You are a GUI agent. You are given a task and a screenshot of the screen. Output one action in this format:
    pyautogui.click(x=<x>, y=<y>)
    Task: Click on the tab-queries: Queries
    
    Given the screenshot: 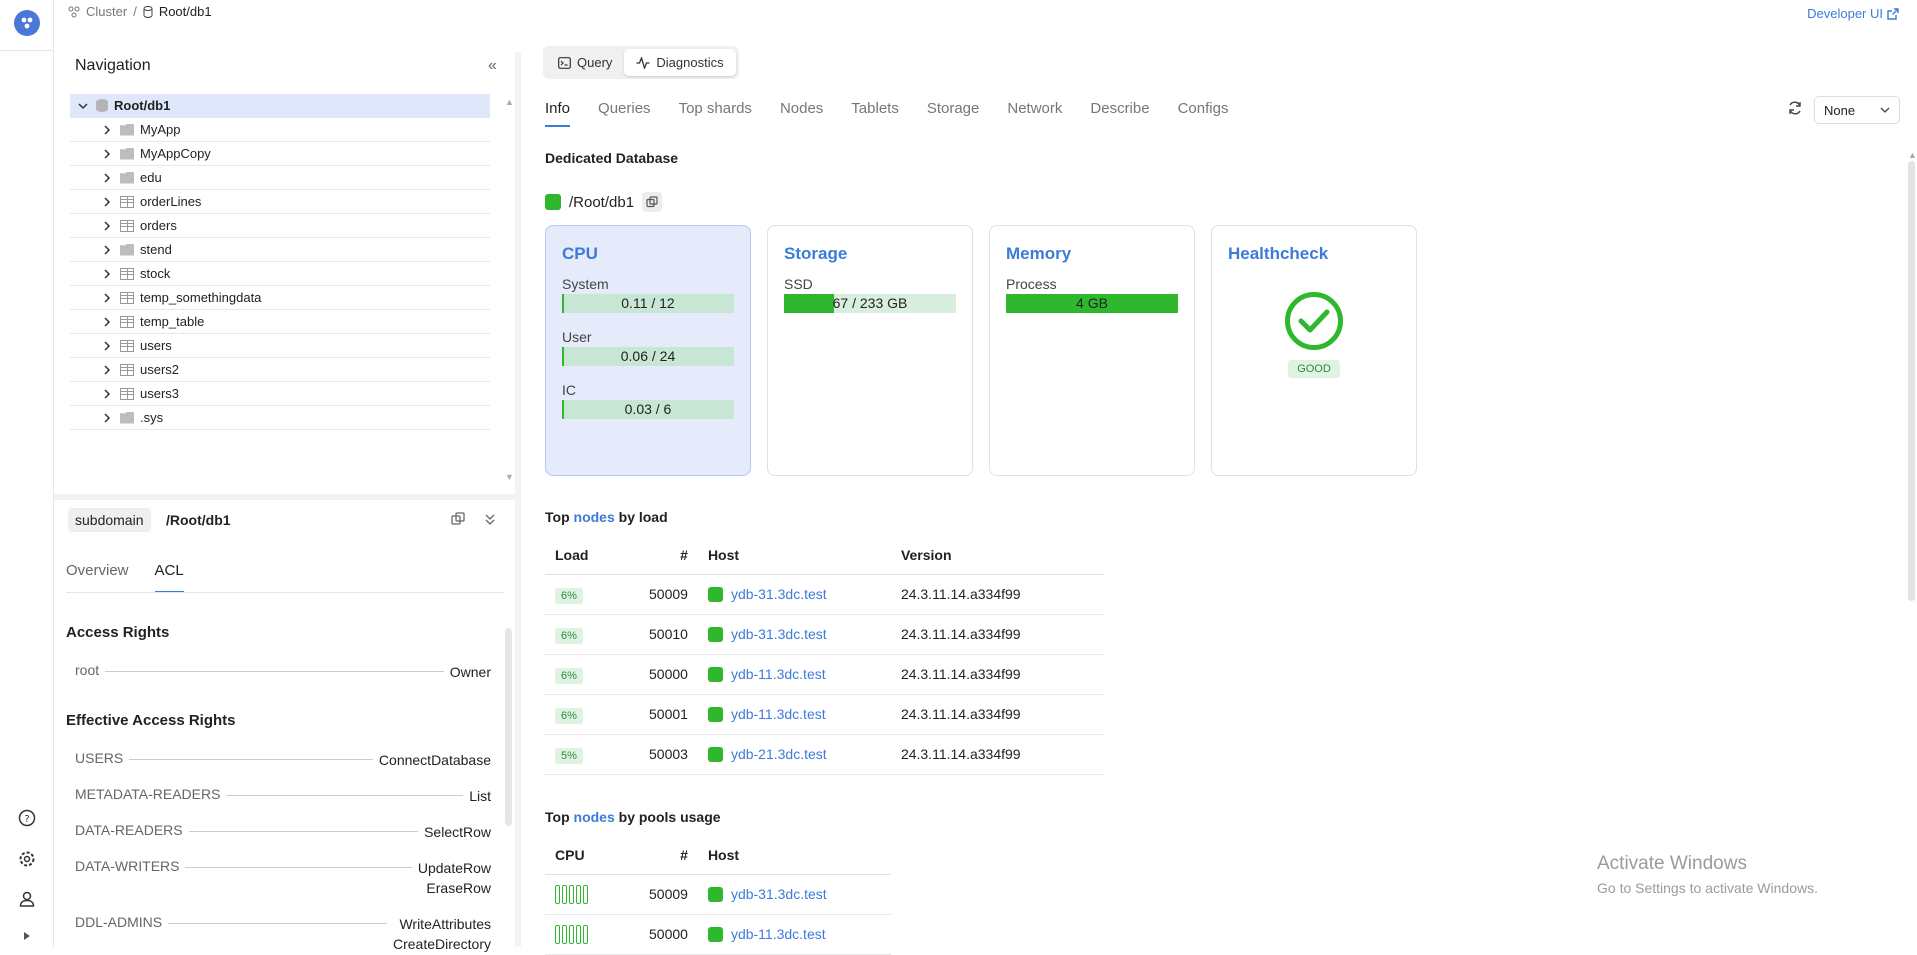 What is the action you would take?
    pyautogui.click(x=624, y=113)
    